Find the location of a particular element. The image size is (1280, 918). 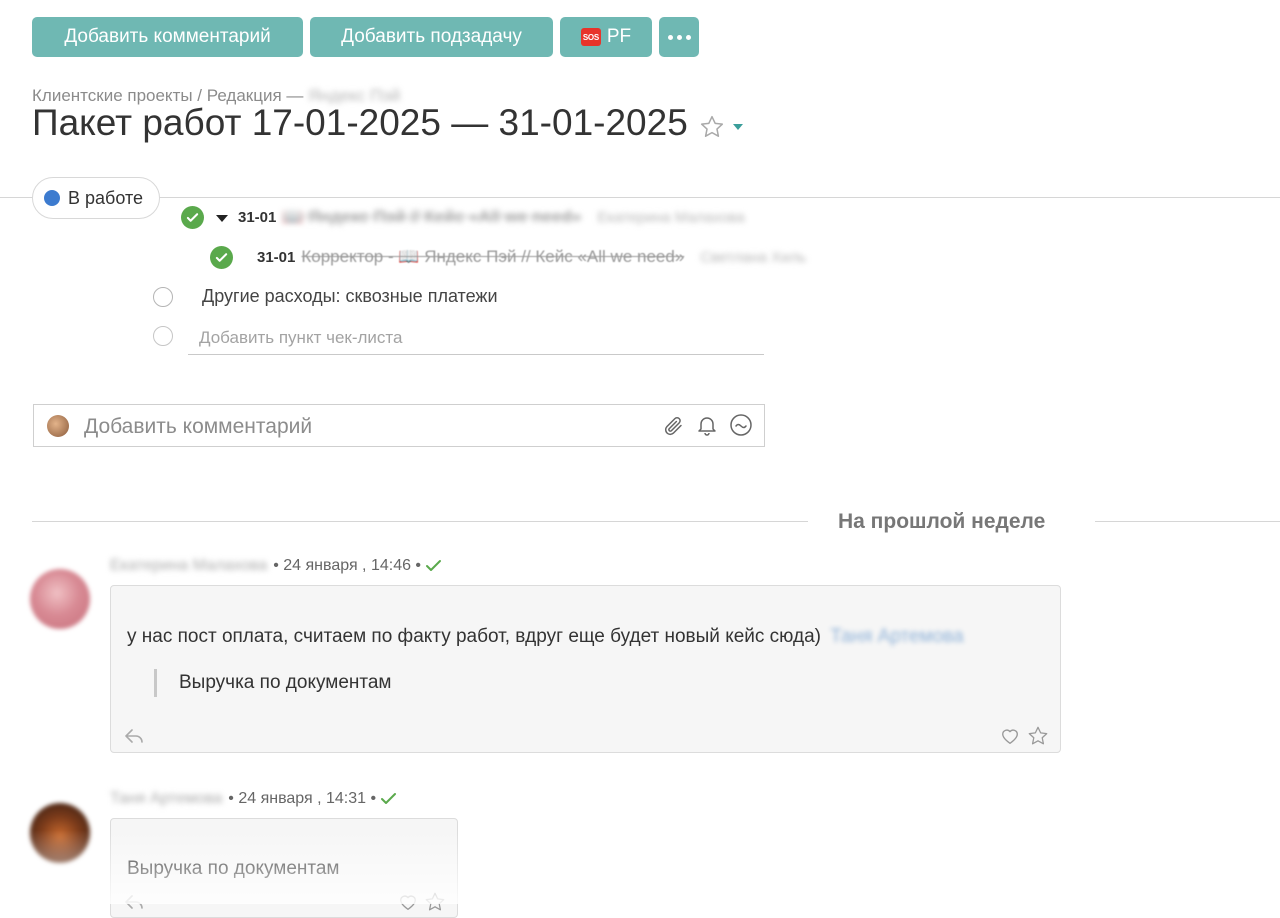

pf-button: SOS PF is located at coordinates (606, 37).